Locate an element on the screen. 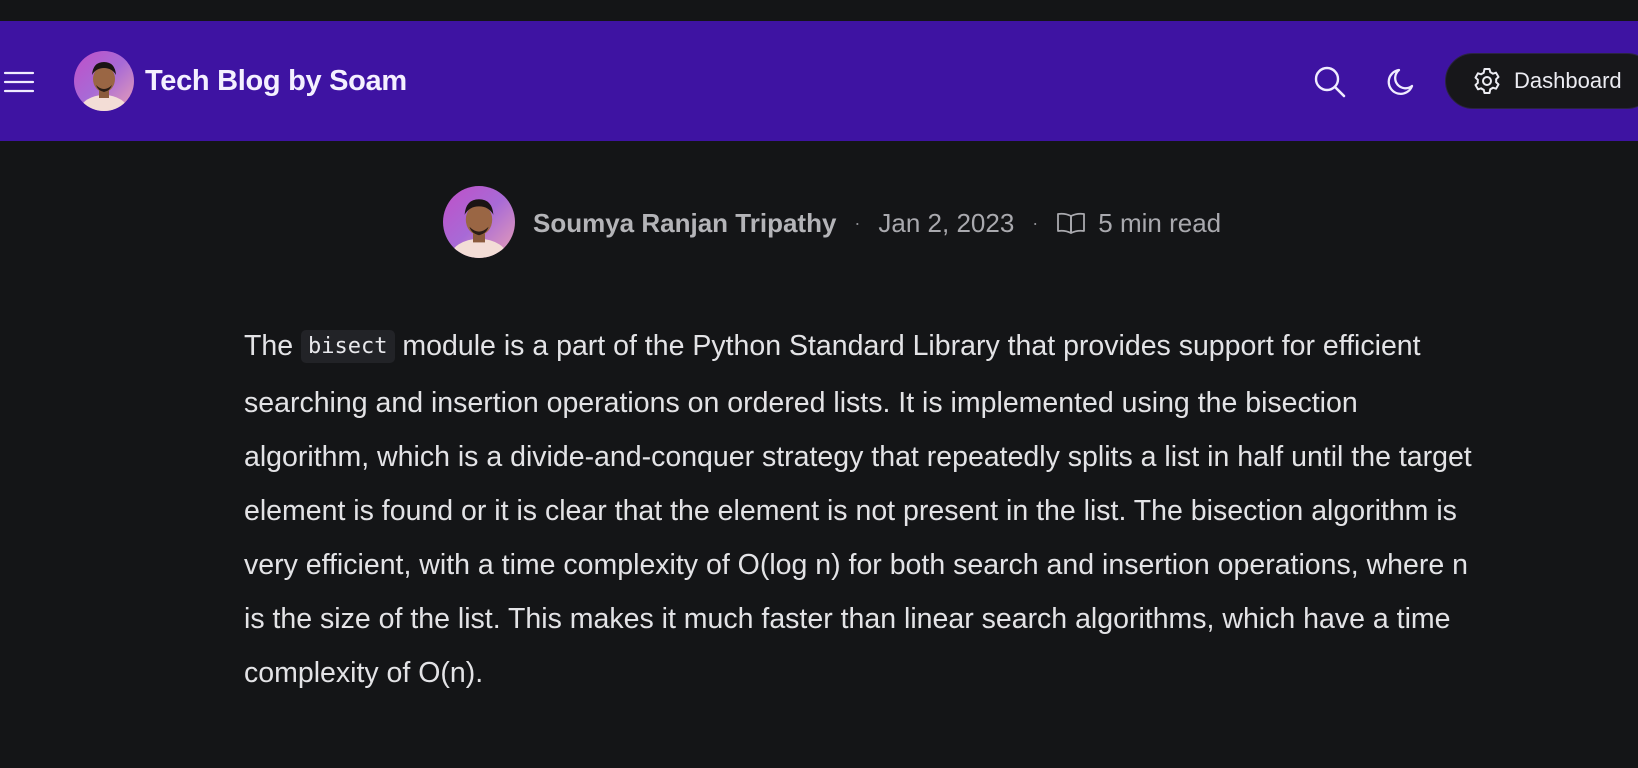  author-photo is located at coordinates (479, 228).